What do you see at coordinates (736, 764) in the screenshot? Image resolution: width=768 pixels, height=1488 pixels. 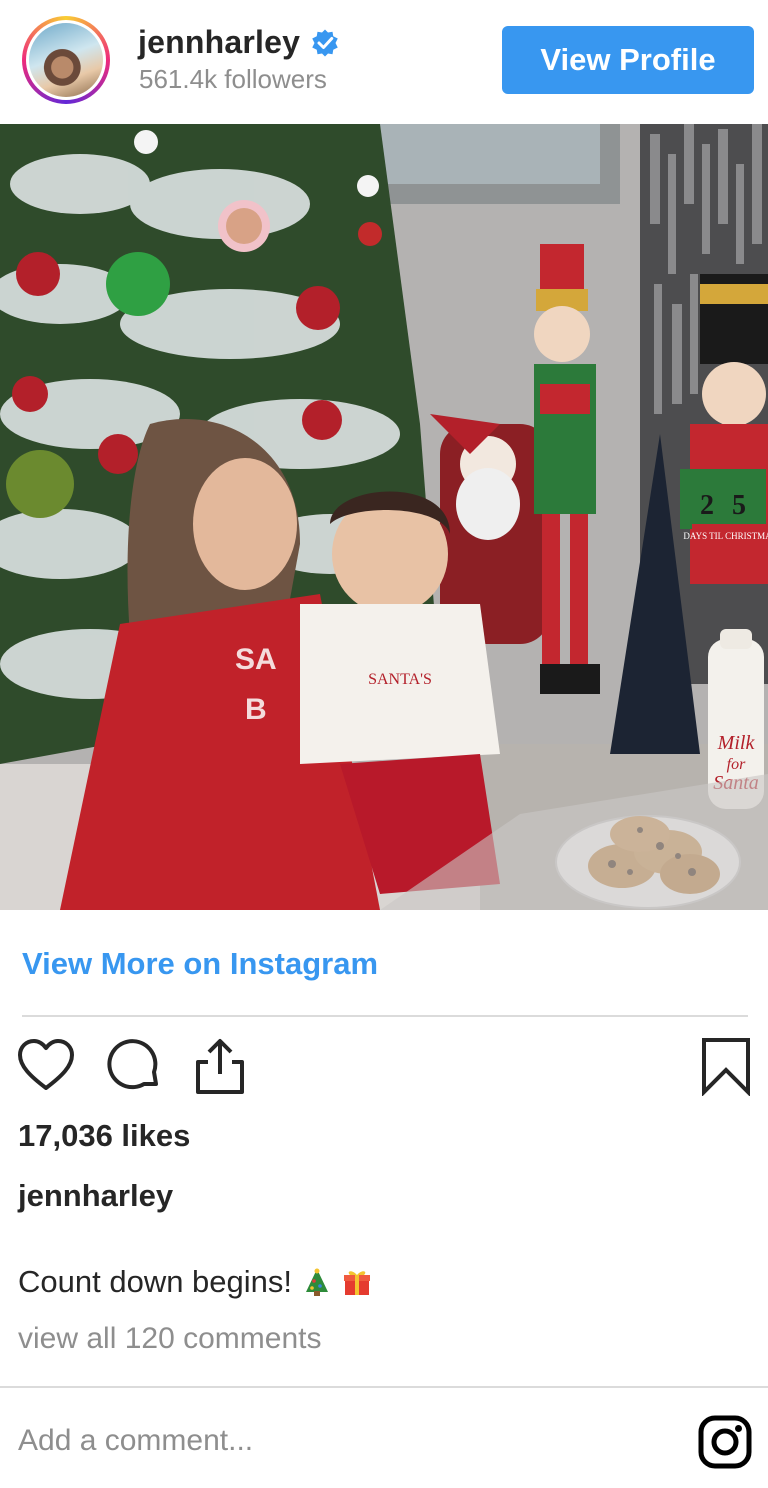 I see `svg-text: for` at bounding box center [736, 764].